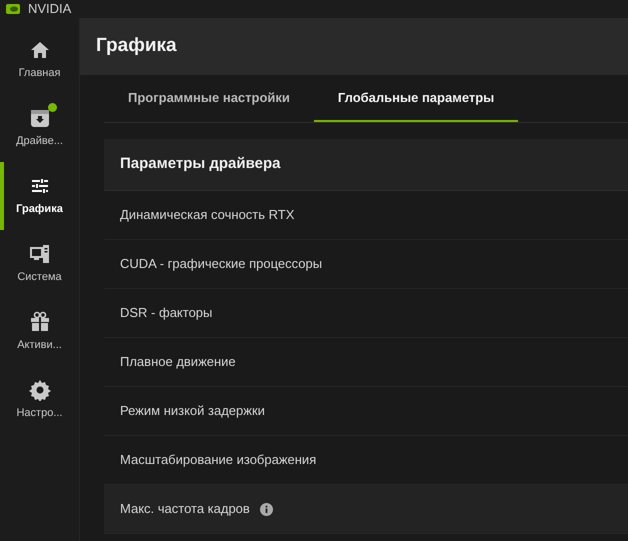 This screenshot has height=541, width=628. I want to click on logo-icon, so click(13, 9).